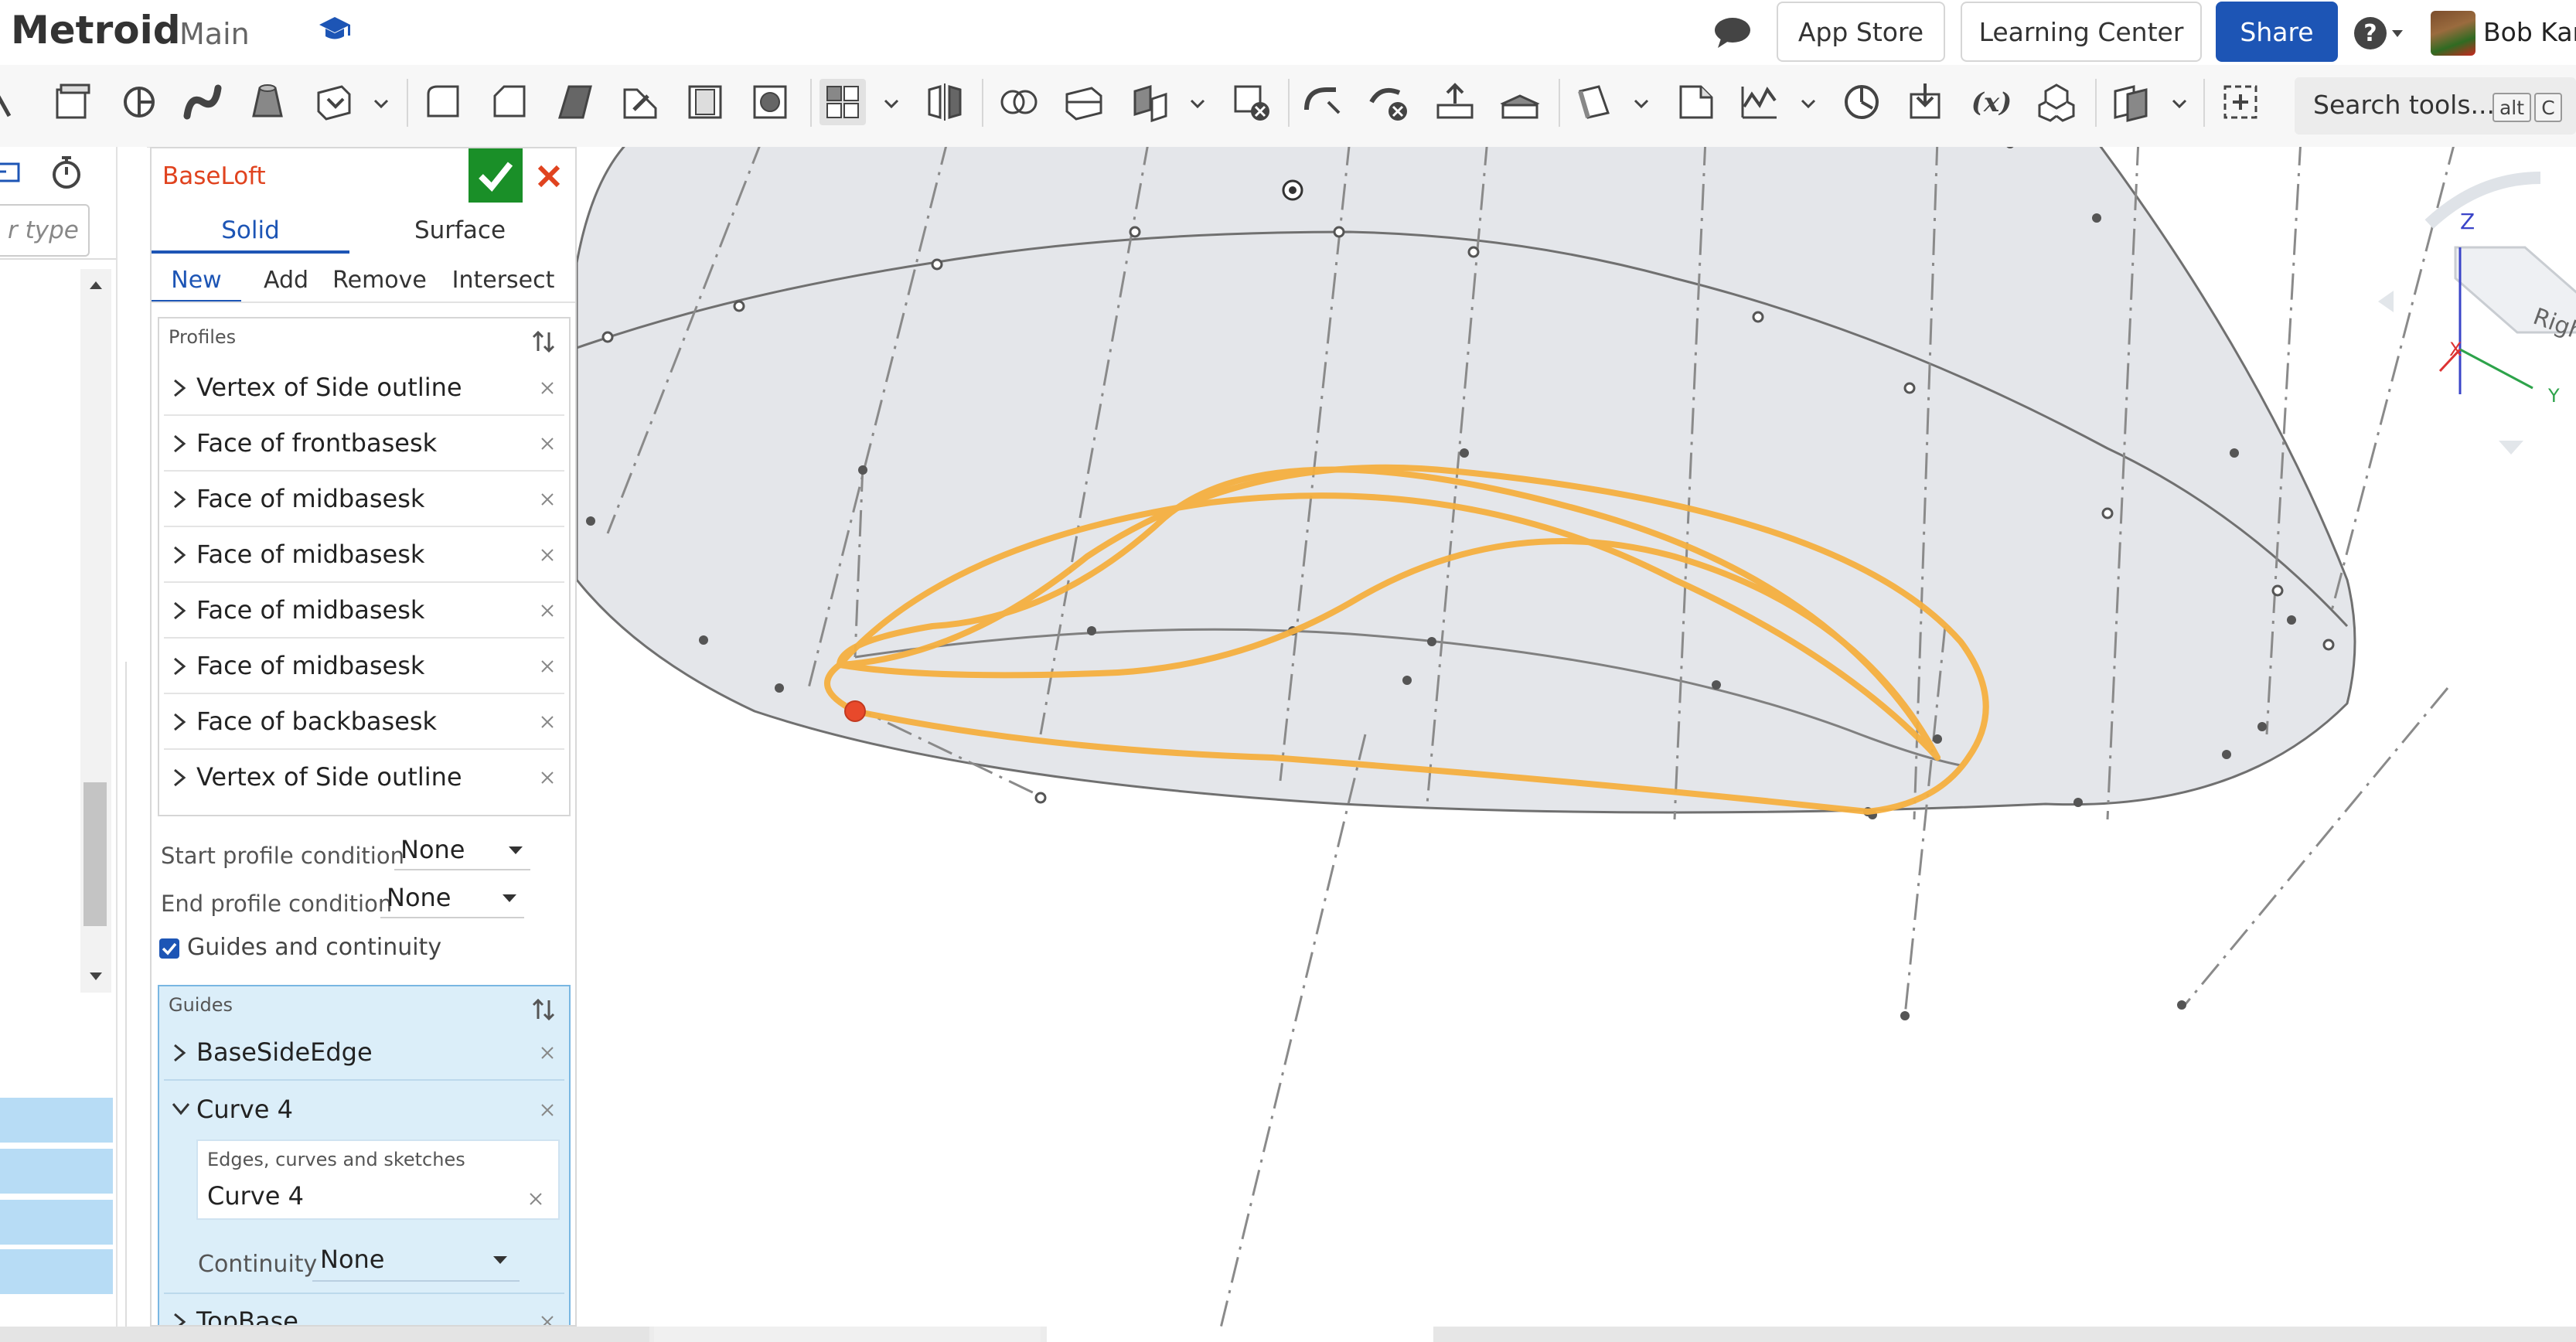 The width and height of the screenshot is (2576, 1342). What do you see at coordinates (705, 102) in the screenshot?
I see `shell-icon` at bounding box center [705, 102].